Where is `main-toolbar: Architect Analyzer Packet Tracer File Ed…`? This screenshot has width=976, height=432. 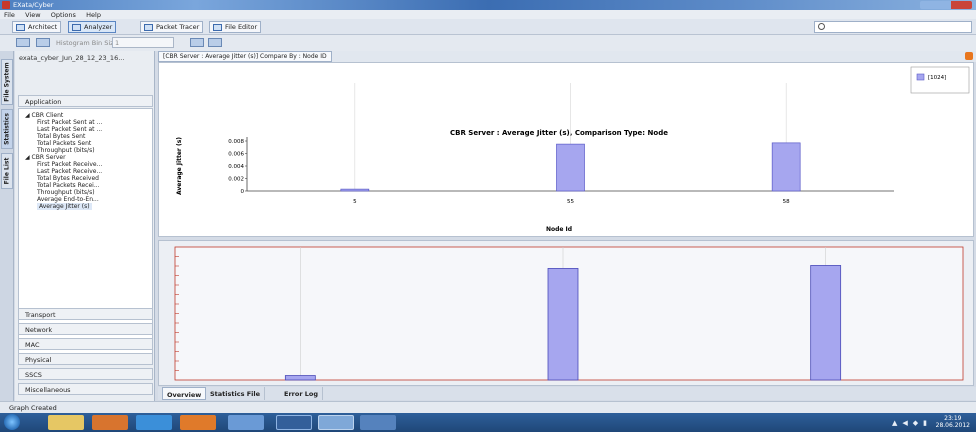
main-toolbar: Architect Analyzer Packet Tracer File Ed… is located at coordinates (488, 27).